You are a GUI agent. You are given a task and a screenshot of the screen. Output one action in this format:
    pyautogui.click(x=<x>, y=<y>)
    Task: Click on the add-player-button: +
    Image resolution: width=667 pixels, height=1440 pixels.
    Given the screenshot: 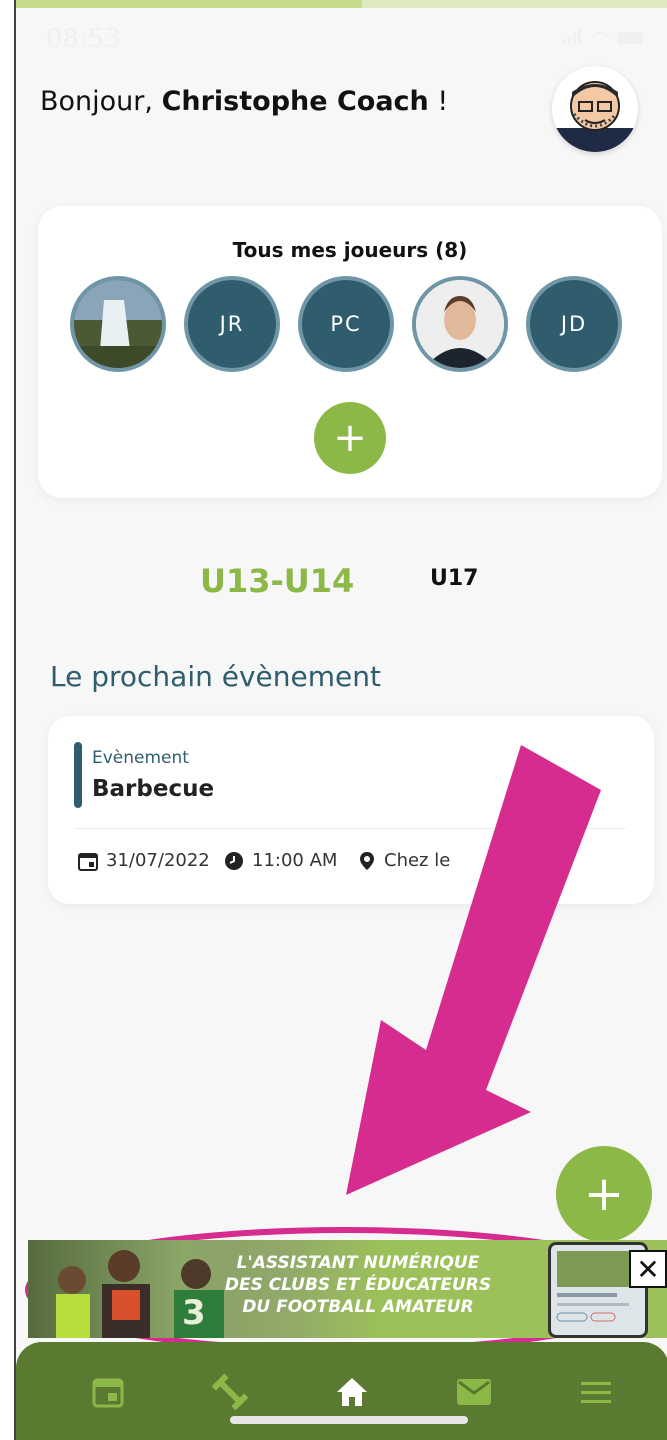 What is the action you would take?
    pyautogui.click(x=350, y=438)
    